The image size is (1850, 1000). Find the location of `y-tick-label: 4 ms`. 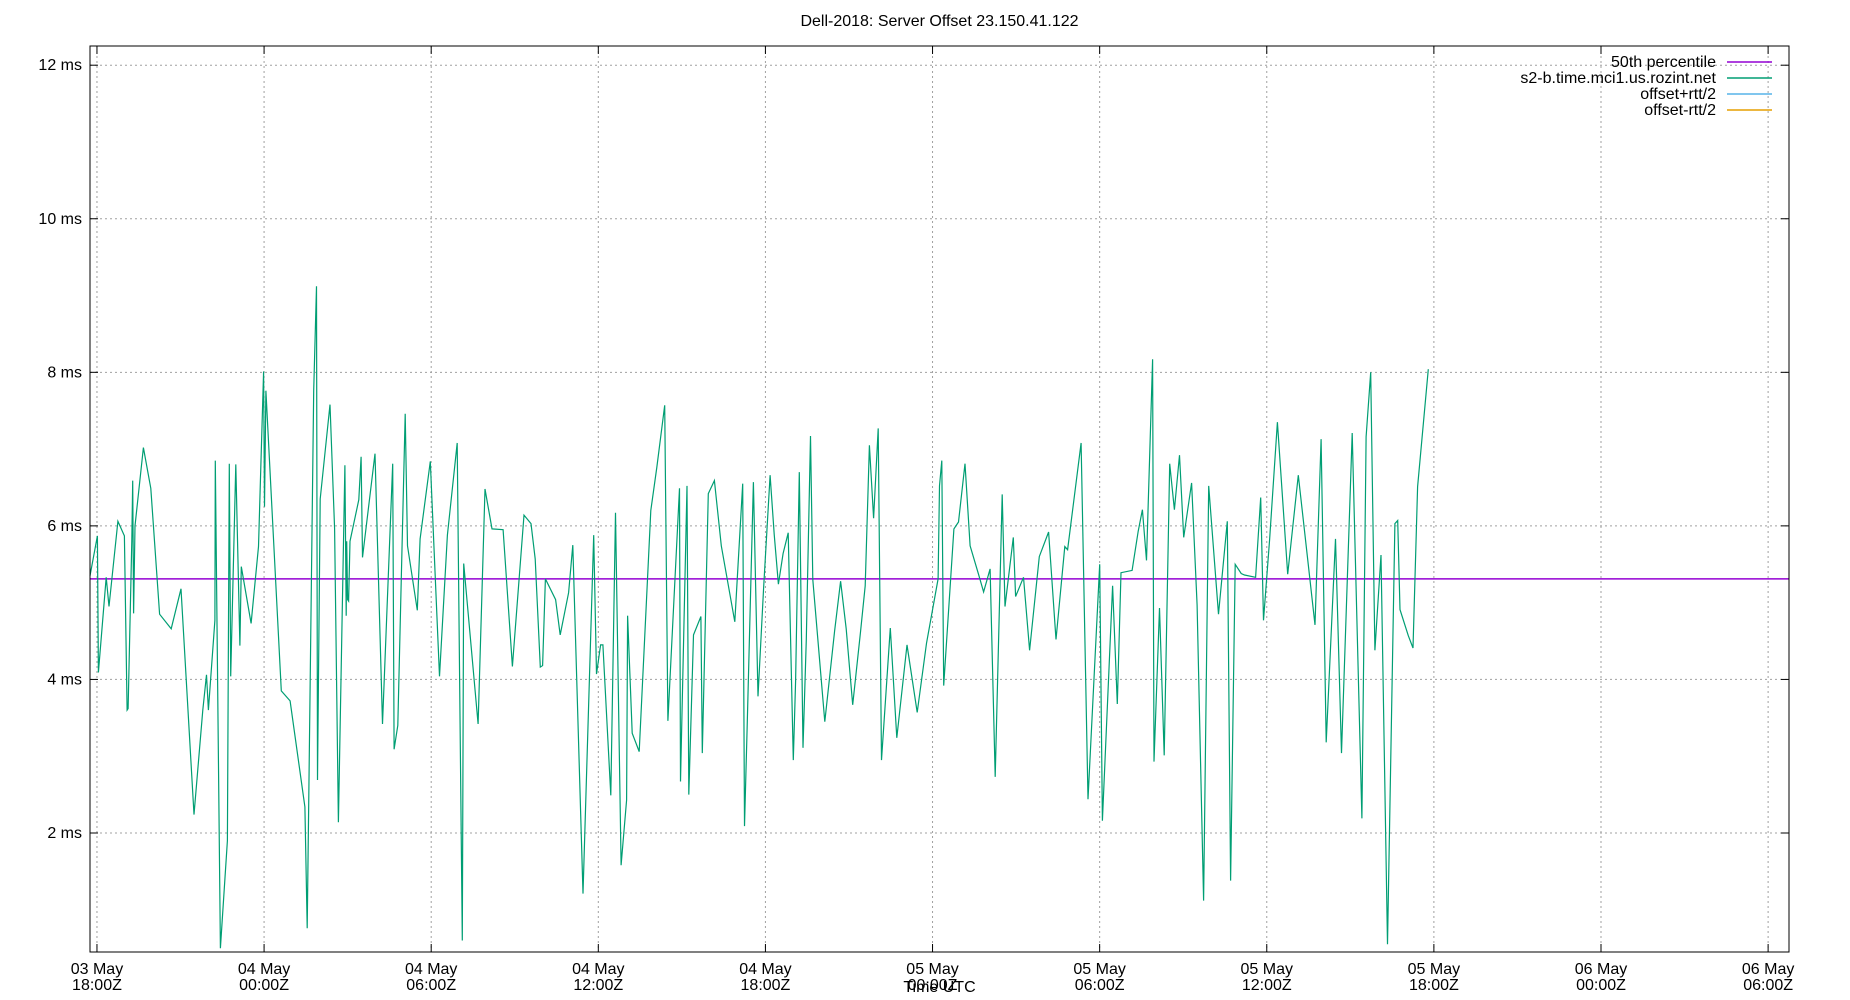

y-tick-label: 4 ms is located at coordinates (64, 679).